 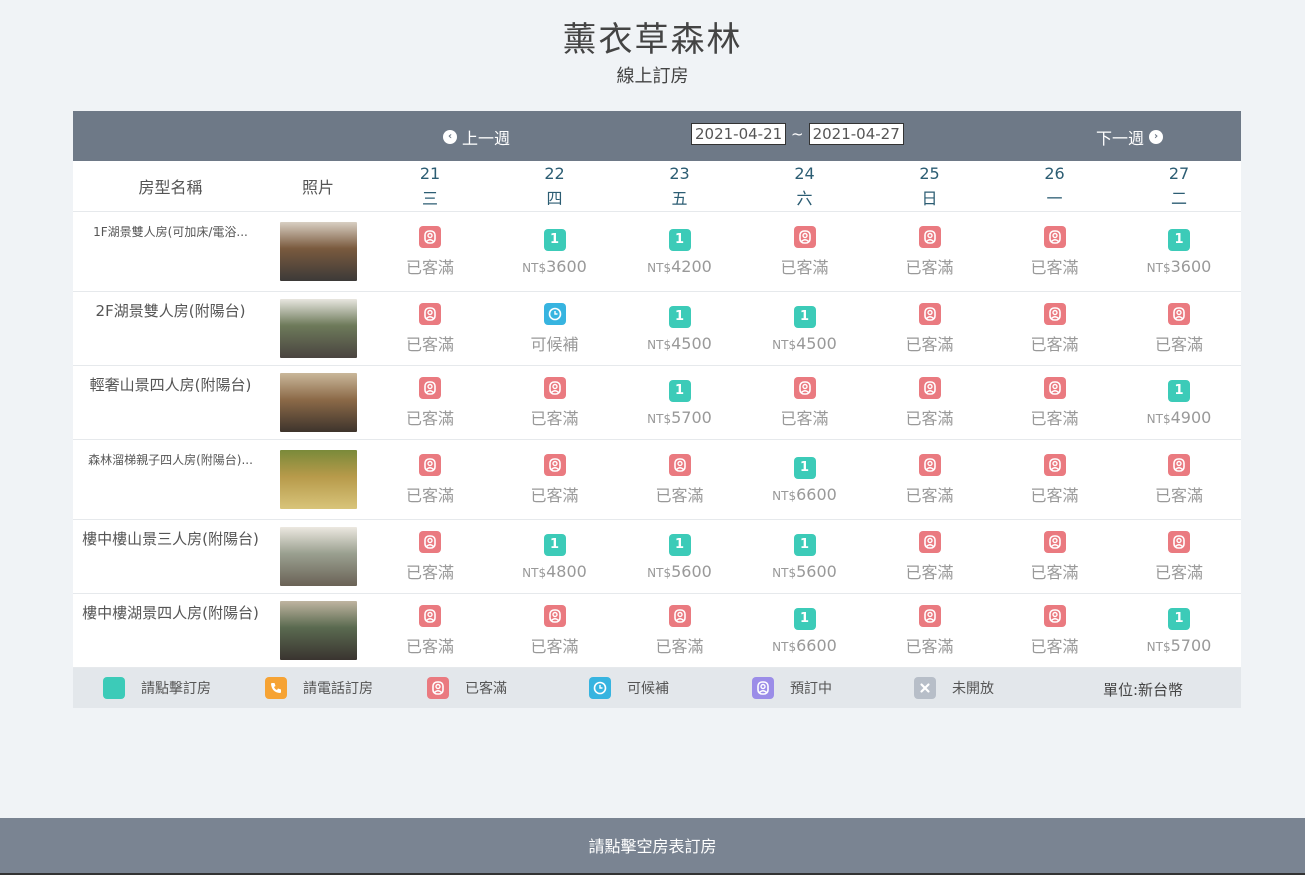 What do you see at coordinates (476, 137) in the screenshot?
I see `prev-week-button: ‹ 上一週` at bounding box center [476, 137].